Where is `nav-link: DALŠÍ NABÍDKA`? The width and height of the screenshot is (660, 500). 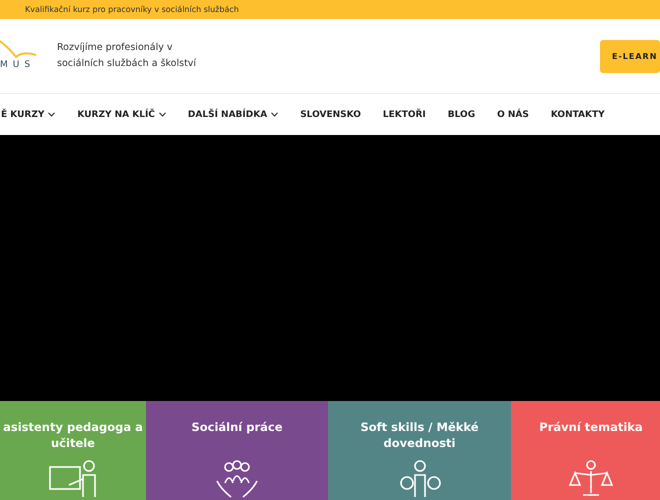
nav-link: DALŠÍ NABÍDKA is located at coordinates (233, 115).